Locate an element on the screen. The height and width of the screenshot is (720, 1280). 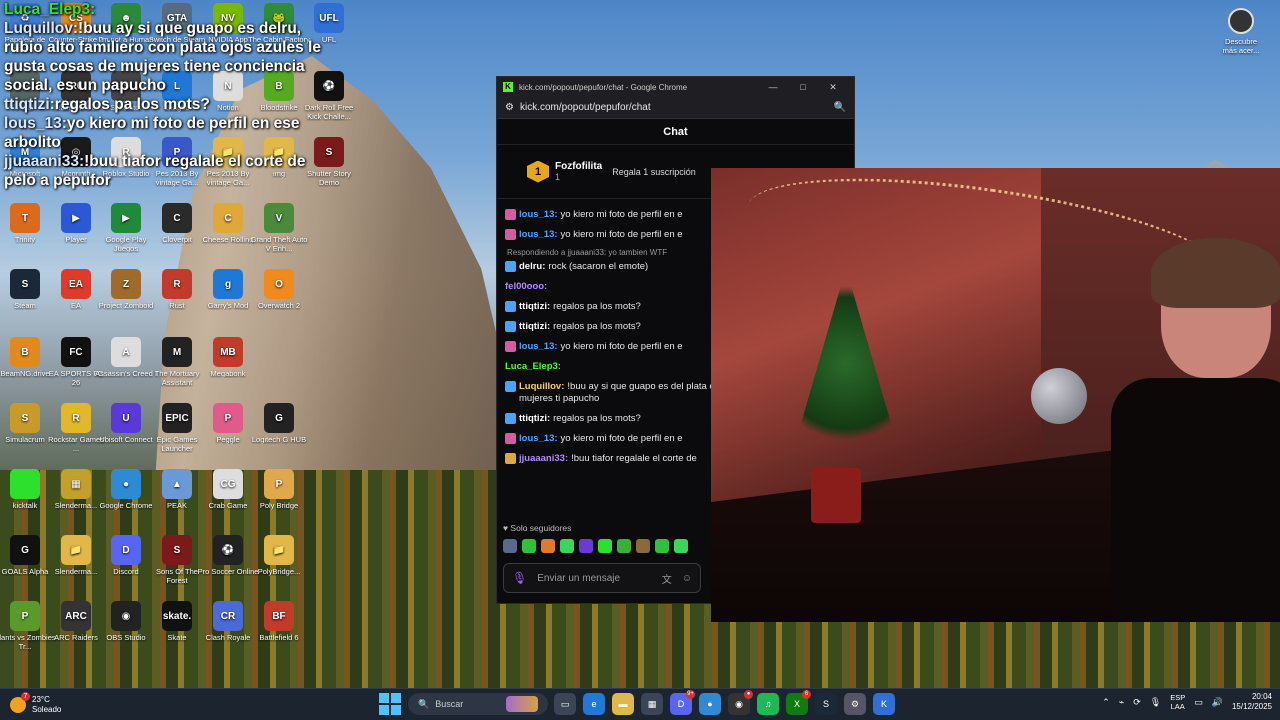
language-indicator: ESP LAA is located at coordinates (1177, 702).